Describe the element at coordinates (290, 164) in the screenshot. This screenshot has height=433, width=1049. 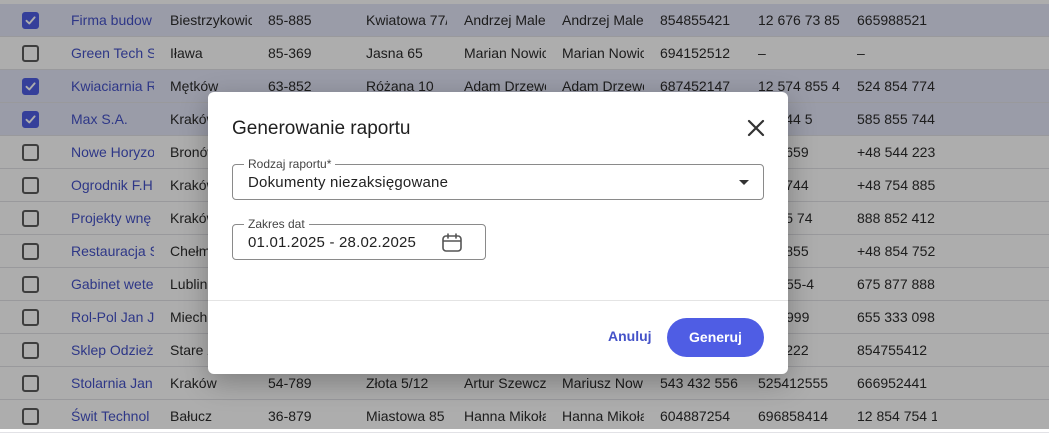
I see `report-type-label: Rodzaj raportu*` at that location.